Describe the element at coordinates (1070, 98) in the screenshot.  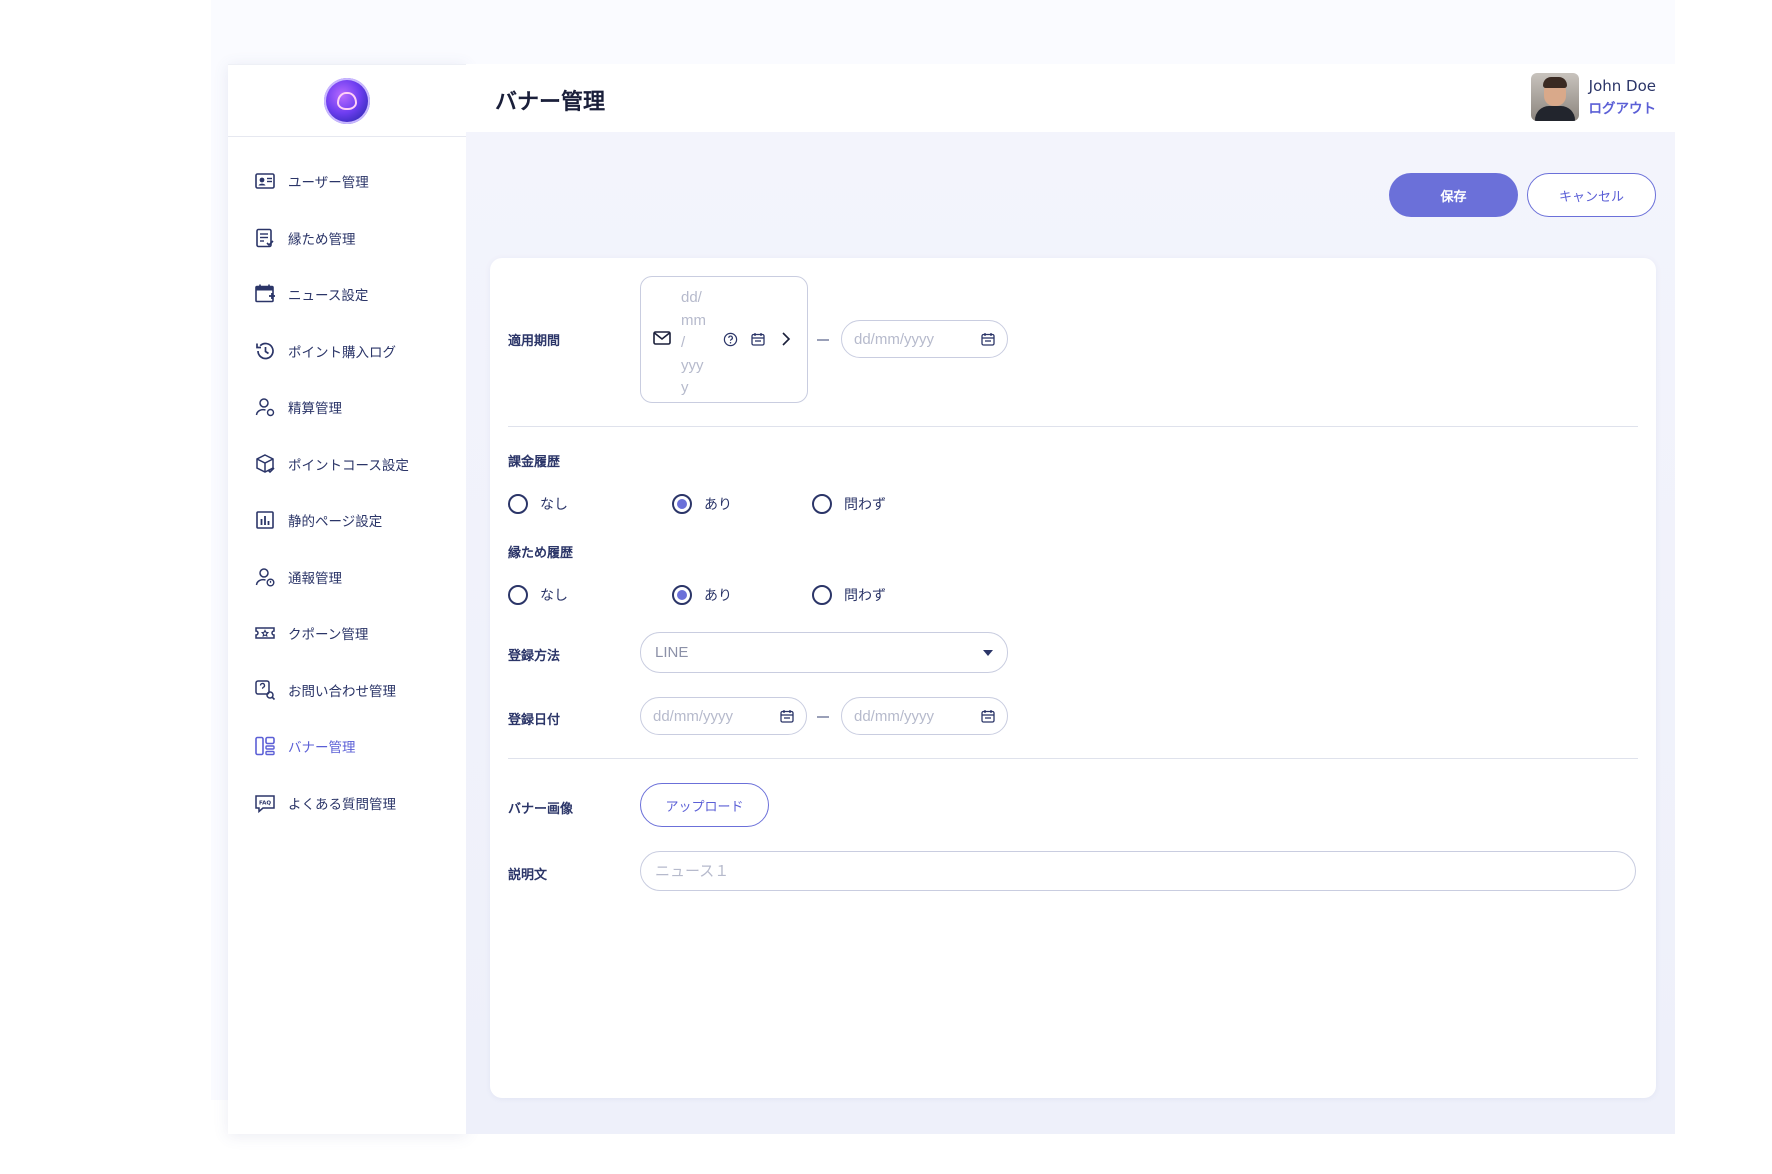
I see `topbar` at that location.